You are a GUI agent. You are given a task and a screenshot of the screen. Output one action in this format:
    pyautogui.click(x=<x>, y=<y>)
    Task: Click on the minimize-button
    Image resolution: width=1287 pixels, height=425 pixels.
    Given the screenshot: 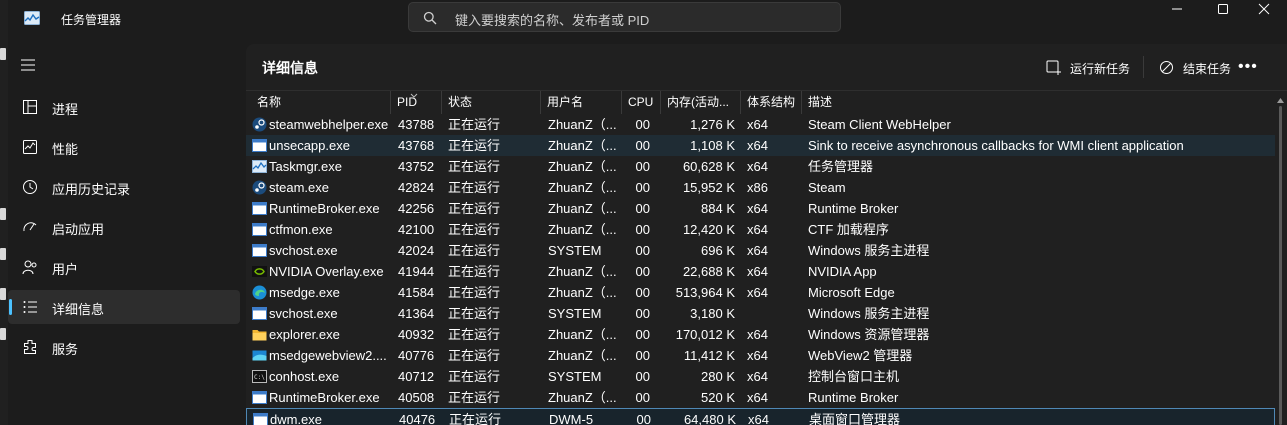 What is the action you would take?
    pyautogui.click(x=1177, y=16)
    